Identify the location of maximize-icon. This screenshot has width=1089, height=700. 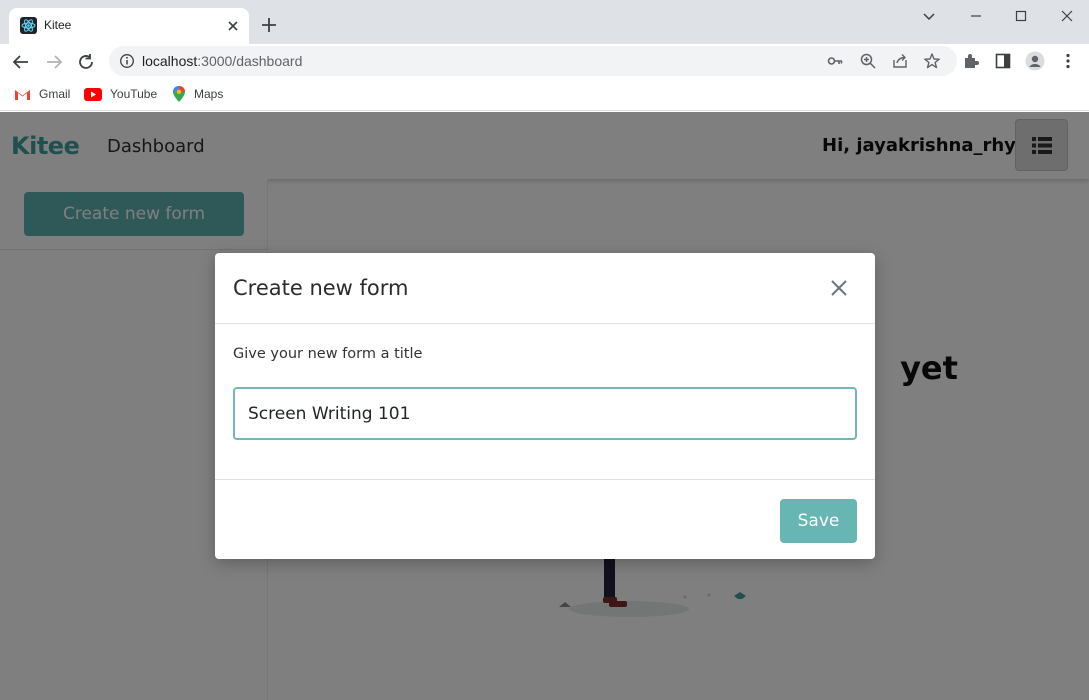
(1021, 16).